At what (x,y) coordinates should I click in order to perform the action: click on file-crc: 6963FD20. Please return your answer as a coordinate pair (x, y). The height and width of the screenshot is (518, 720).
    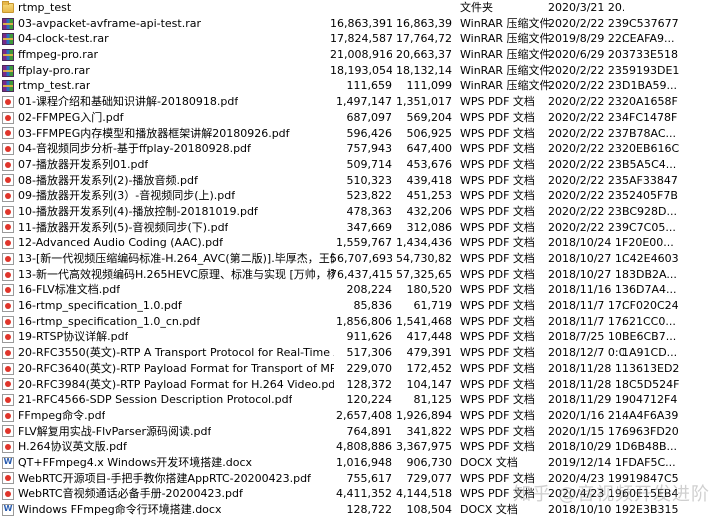
    Looking at the image, I should click on (650, 431).